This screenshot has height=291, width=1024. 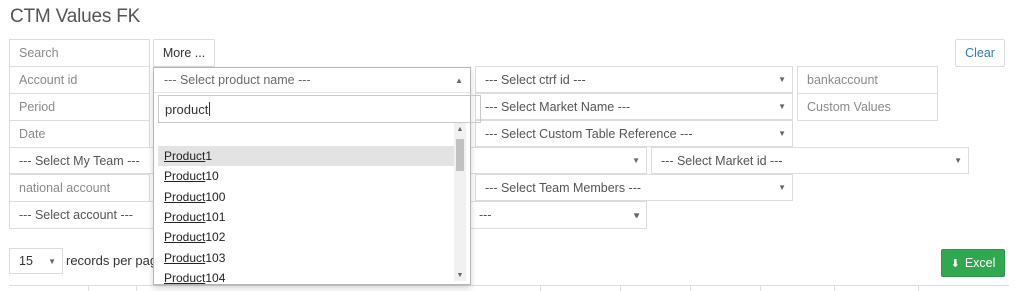 What do you see at coordinates (980, 263) in the screenshot?
I see `excel-button-label: Excel` at bounding box center [980, 263].